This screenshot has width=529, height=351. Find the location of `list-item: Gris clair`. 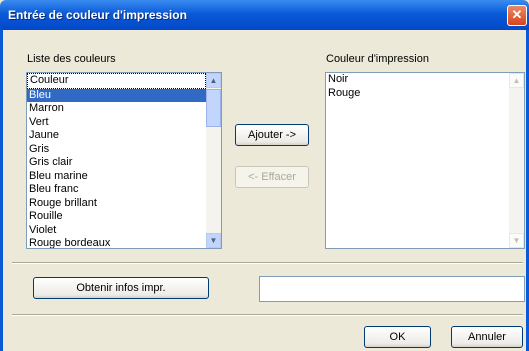

list-item: Gris clair is located at coordinates (116, 163).